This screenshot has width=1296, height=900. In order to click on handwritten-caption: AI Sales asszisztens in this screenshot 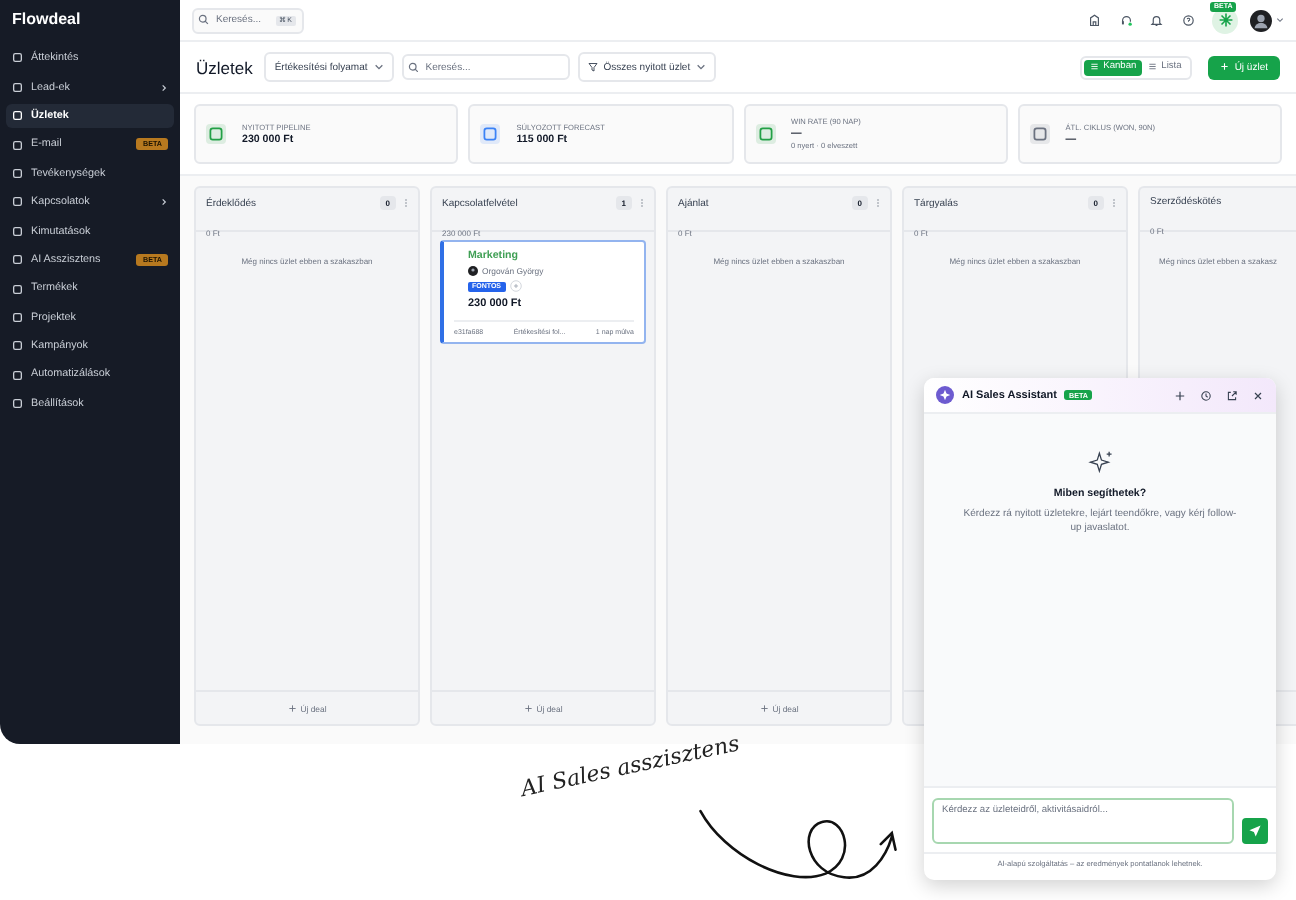, I will do `click(630, 766)`.